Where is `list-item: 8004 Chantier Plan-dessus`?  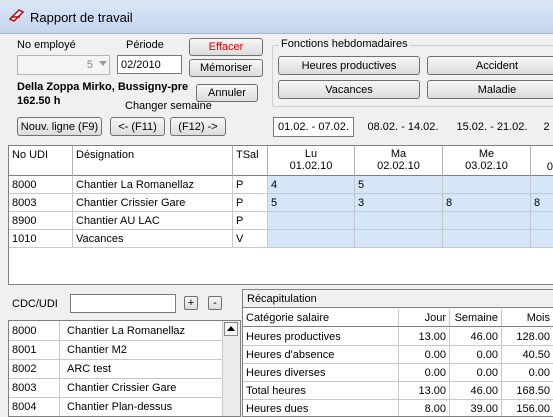
list-item: 8004 Chantier Plan-dessus is located at coordinates (116, 407).